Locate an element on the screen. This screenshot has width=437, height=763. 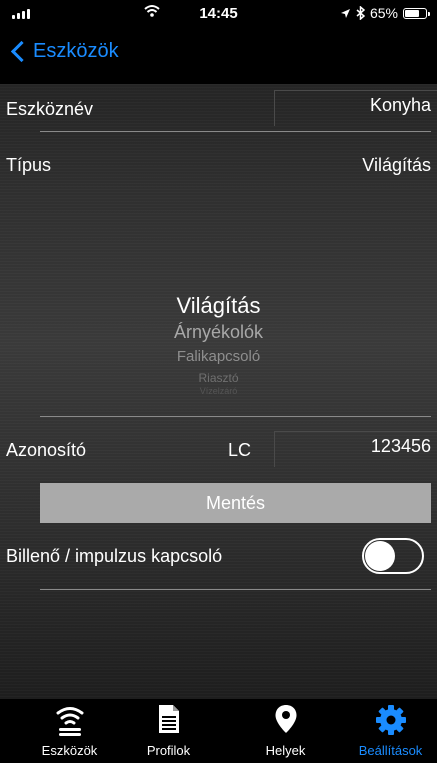
document-icon is located at coordinates (168, 719).